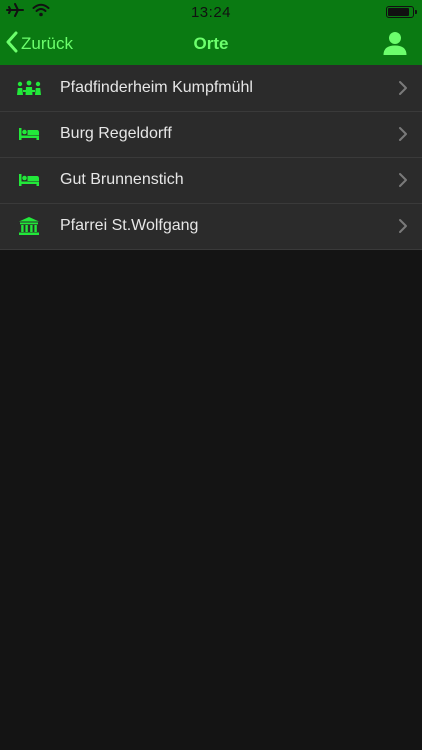 This screenshot has width=422, height=750. I want to click on list-divider, so click(211, 249).